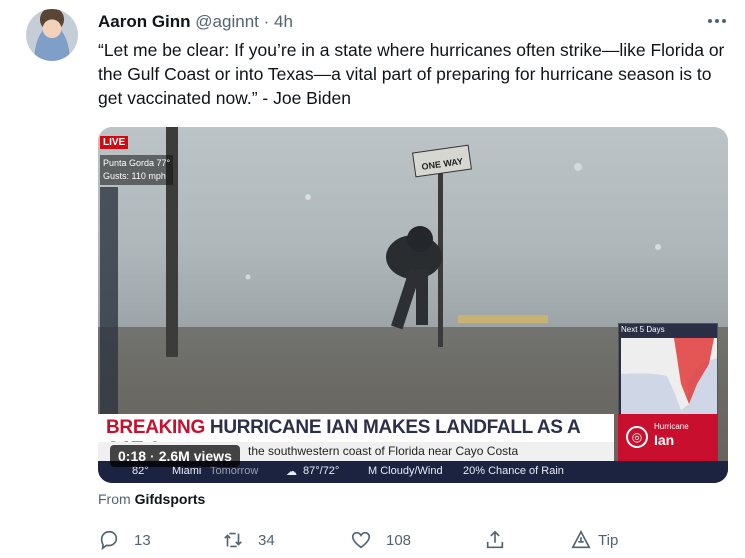  Describe the element at coordinates (513, 471) in the screenshot. I see `rain-chance: 20% Chance of Rain` at that location.